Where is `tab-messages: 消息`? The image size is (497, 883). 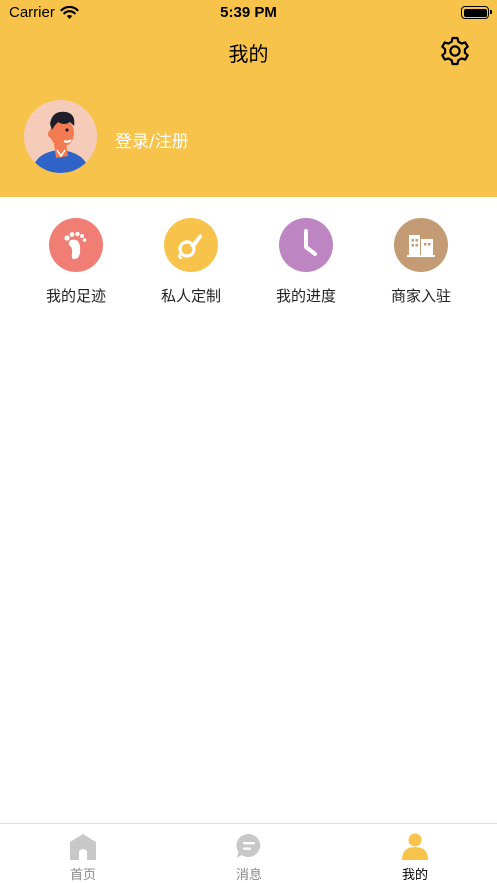
tab-messages: 消息 is located at coordinates (249, 853).